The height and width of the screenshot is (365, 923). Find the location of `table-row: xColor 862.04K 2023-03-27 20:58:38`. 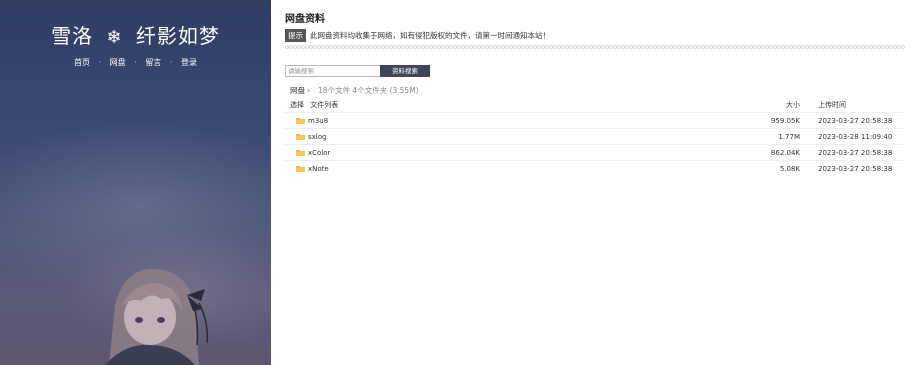

table-row: xColor 862.04K 2023-03-27 20:58:38 is located at coordinates (595, 152).